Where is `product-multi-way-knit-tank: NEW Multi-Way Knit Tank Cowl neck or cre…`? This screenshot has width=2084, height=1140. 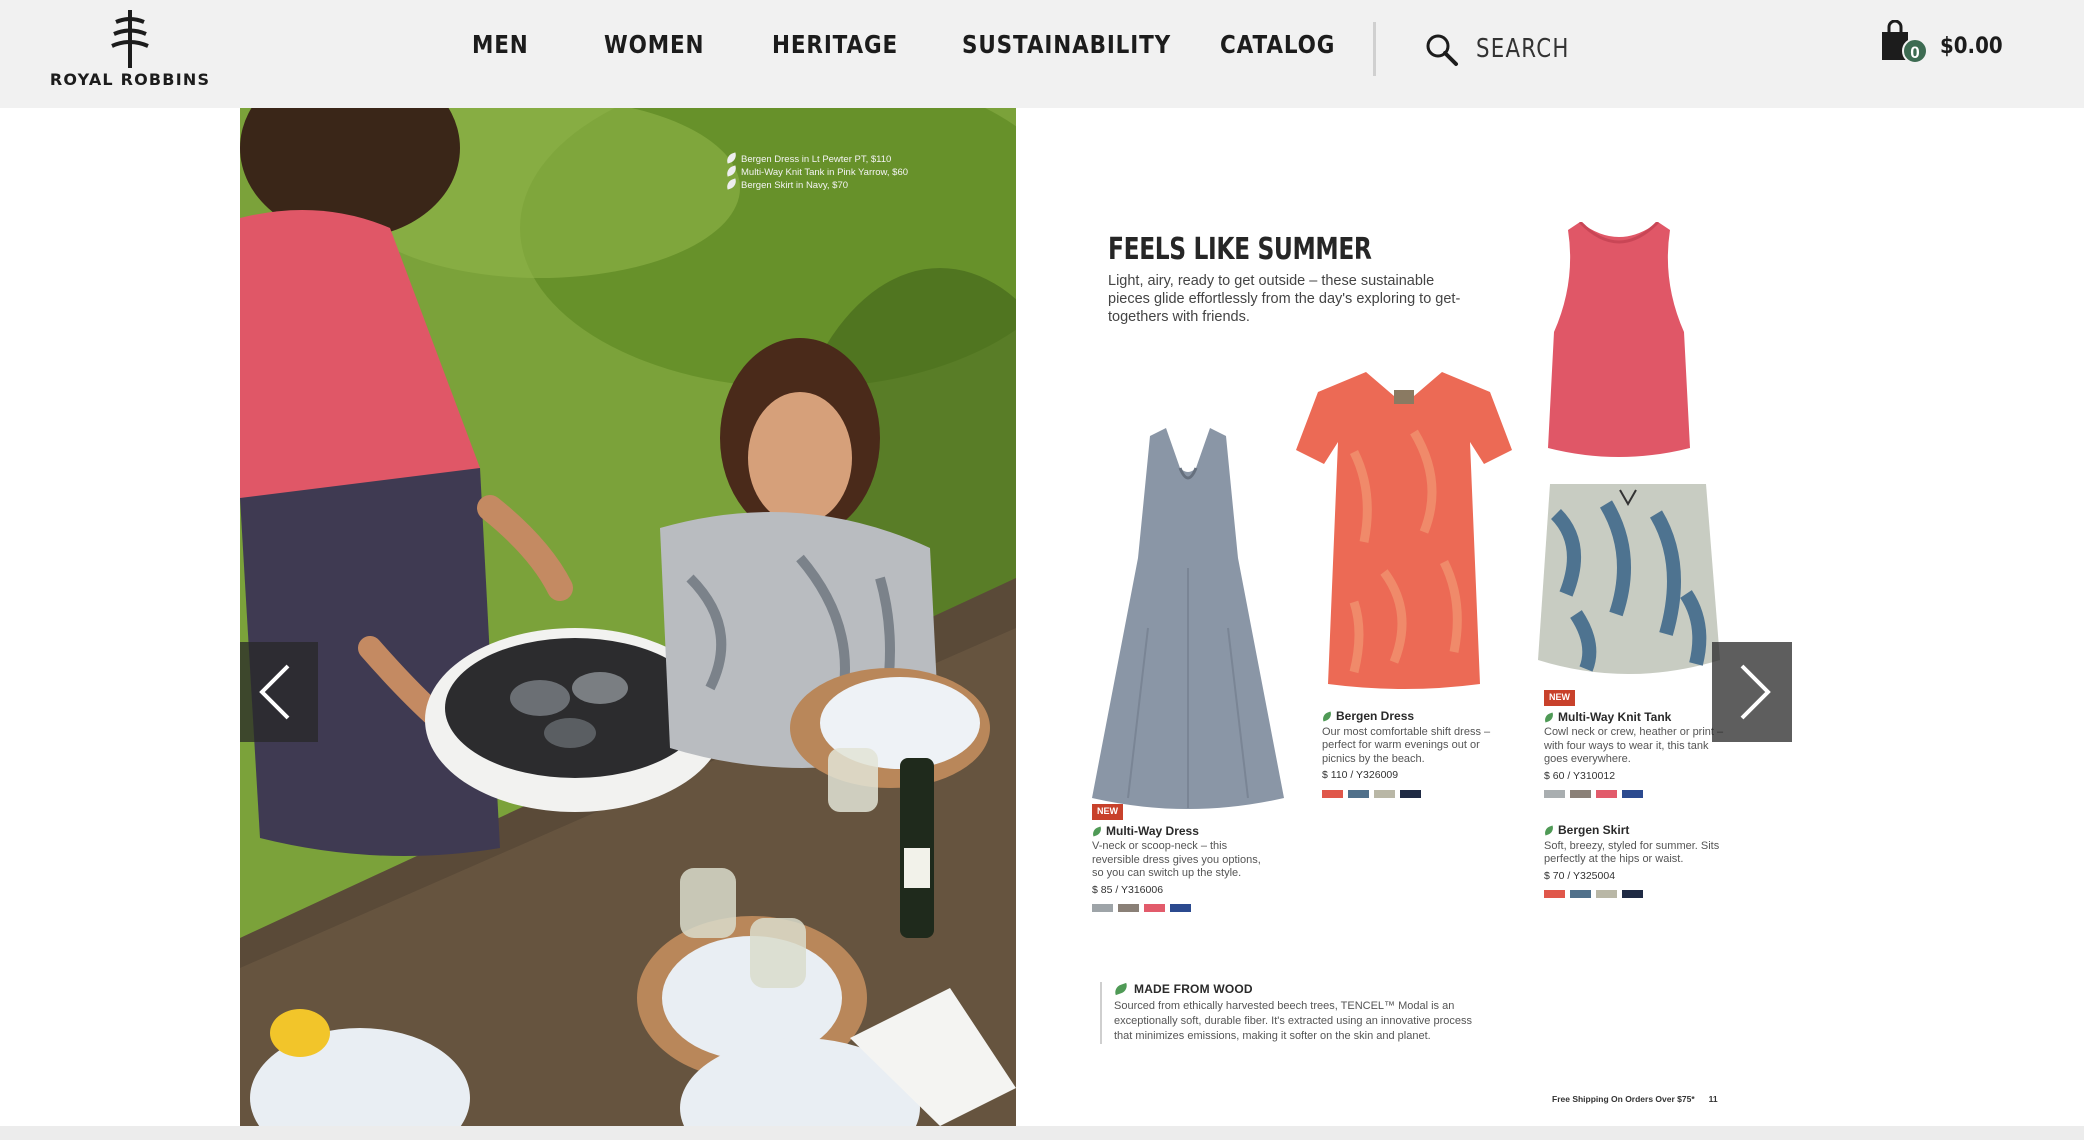
product-multi-way-knit-tank: NEW Multi-Way Knit Tank Cowl neck or cre… is located at coordinates (1633, 744).